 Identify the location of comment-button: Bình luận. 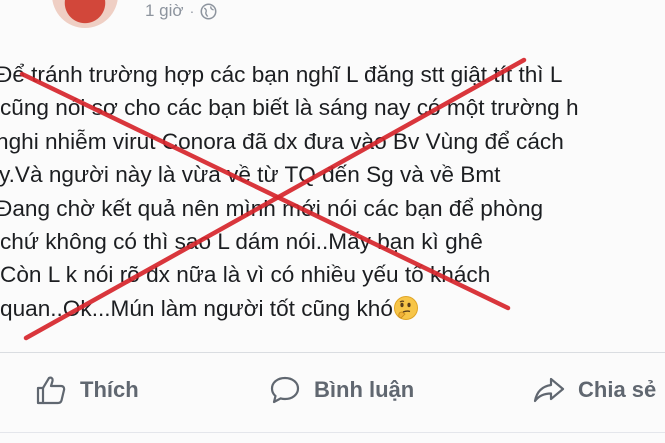
(341, 390).